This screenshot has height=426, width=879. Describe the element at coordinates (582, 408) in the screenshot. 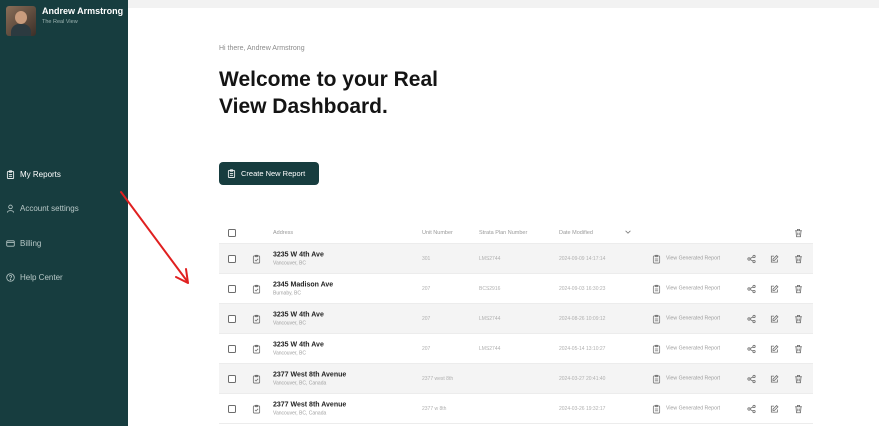

I see `date-modified-cell: 2024-03-26 19:32:17` at that location.